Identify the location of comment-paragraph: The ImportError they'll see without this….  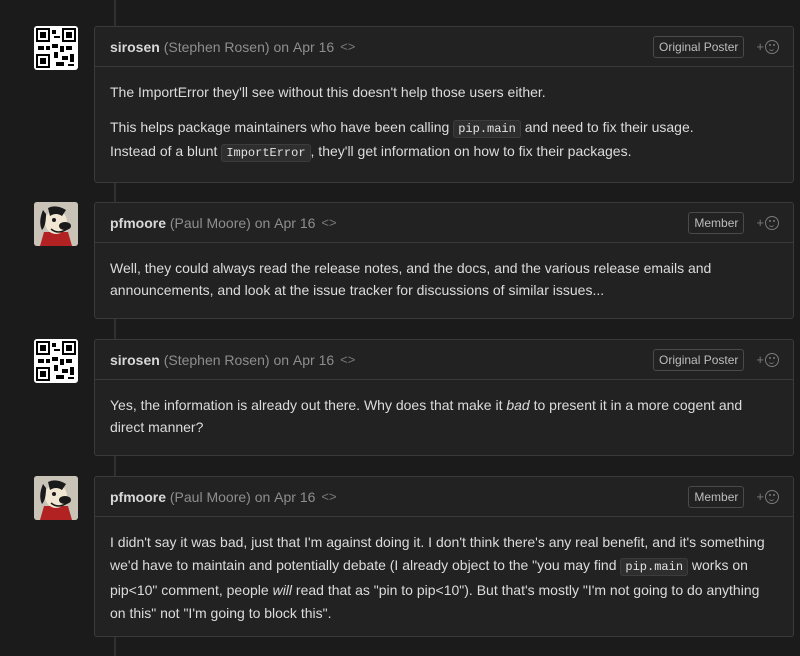
(328, 92).